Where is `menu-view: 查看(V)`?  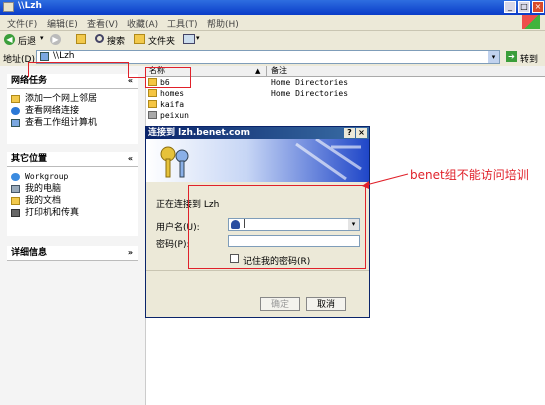
menu-view: 查看(V) is located at coordinates (102, 23).